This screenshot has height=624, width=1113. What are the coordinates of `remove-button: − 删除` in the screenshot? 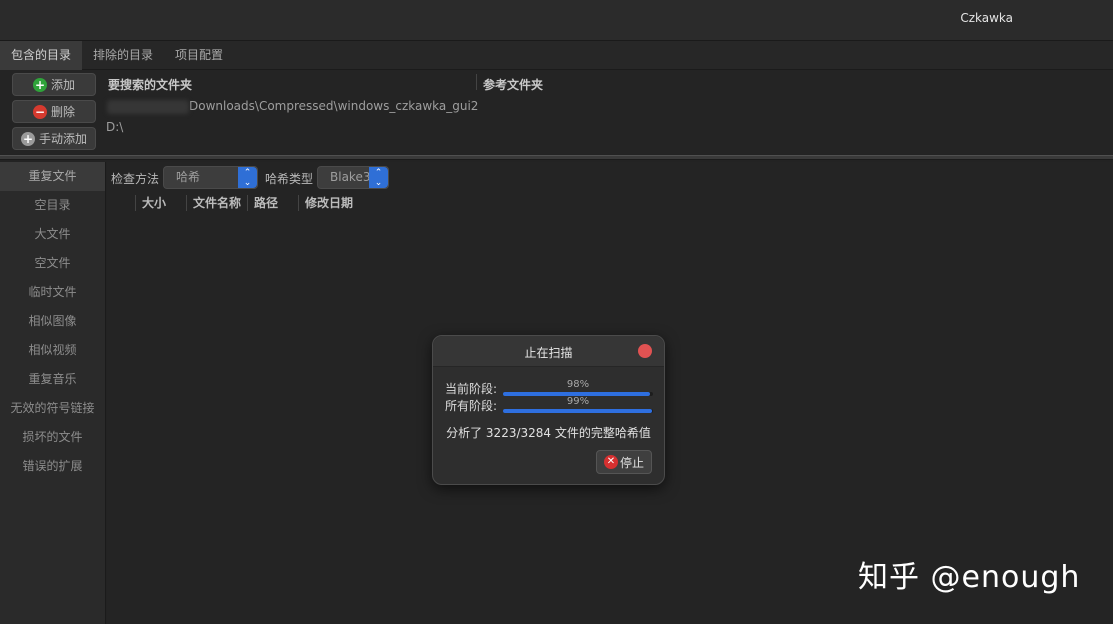 It's located at (54, 111).